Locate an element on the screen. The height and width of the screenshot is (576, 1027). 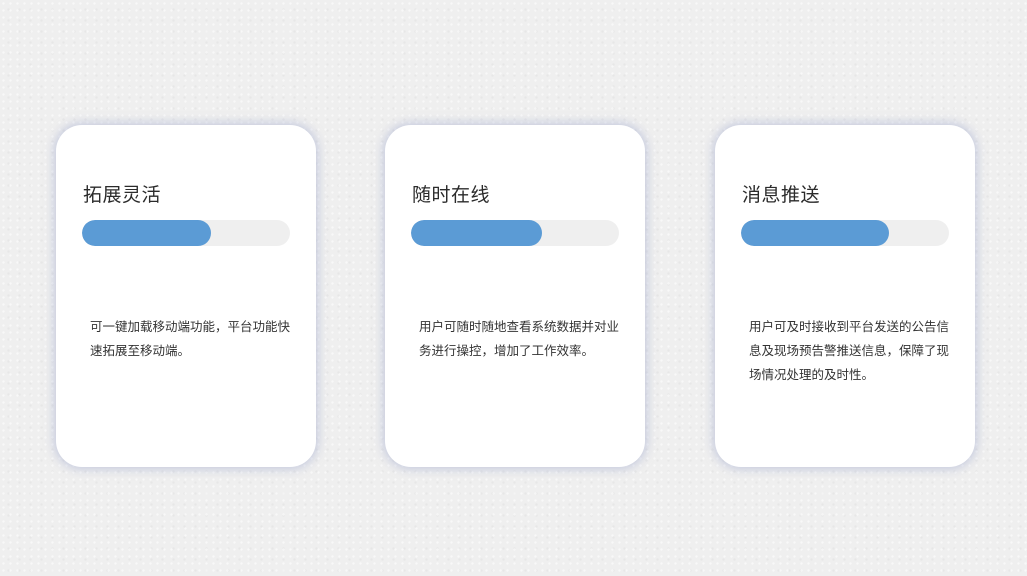
card-title: 消息推送 is located at coordinates (781, 195).